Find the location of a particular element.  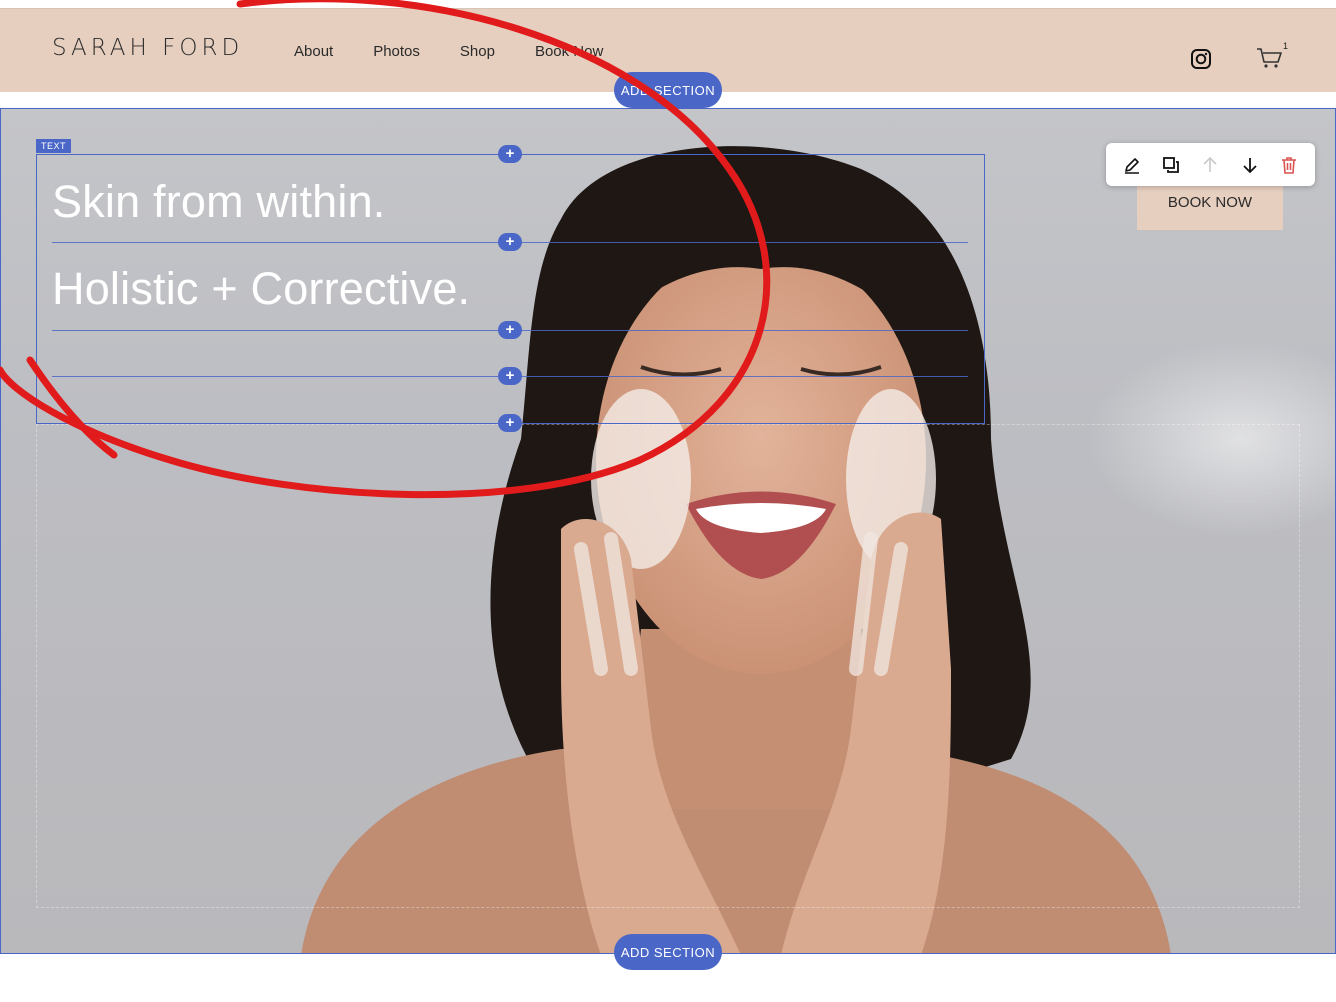

block-toolbar is located at coordinates (1210, 164).